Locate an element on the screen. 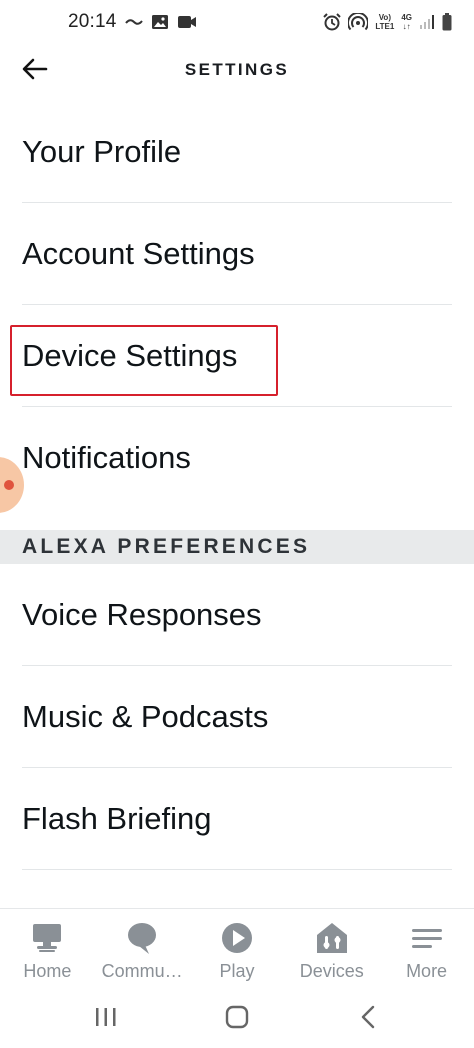 Image resolution: width=474 pixels, height=1048 pixels. section-header-alexa-preferences: ALEXA PREFERENCES is located at coordinates (237, 547).